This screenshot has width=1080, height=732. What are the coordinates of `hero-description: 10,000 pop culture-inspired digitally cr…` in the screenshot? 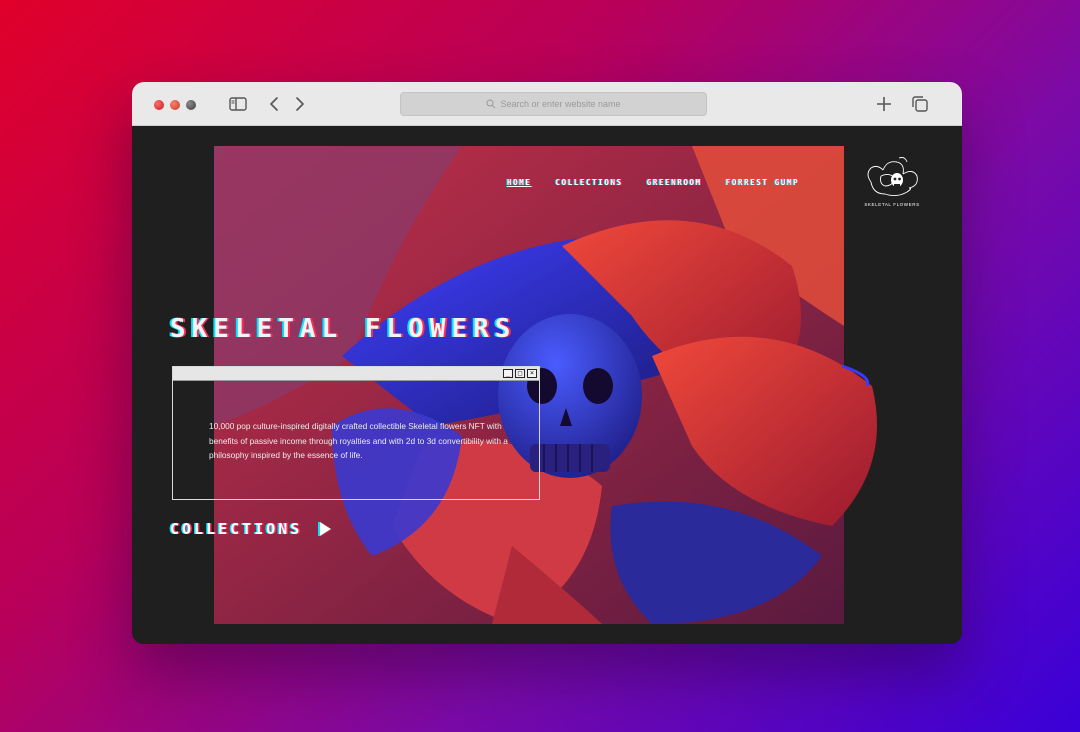 It's located at (358, 440).